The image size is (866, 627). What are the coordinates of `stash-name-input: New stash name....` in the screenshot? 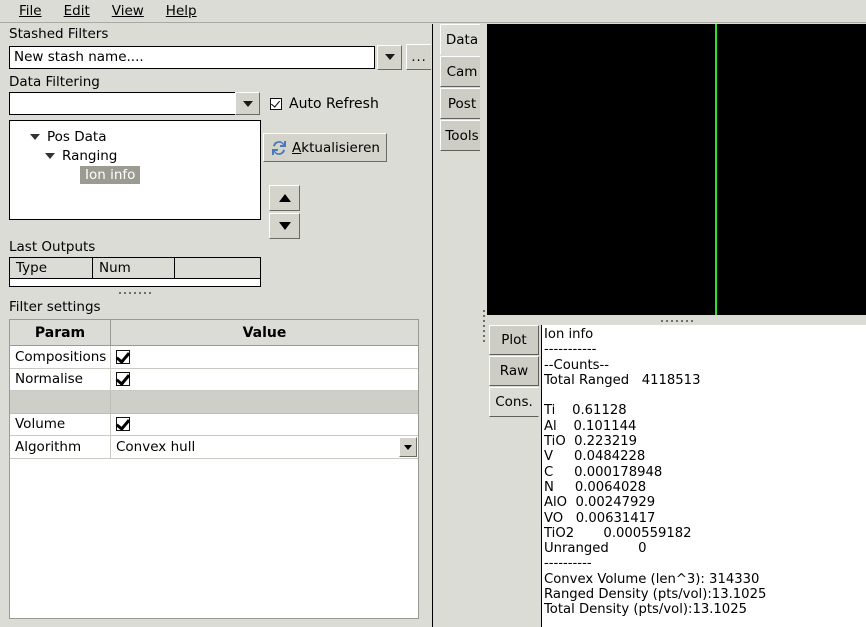 It's located at (192, 57).